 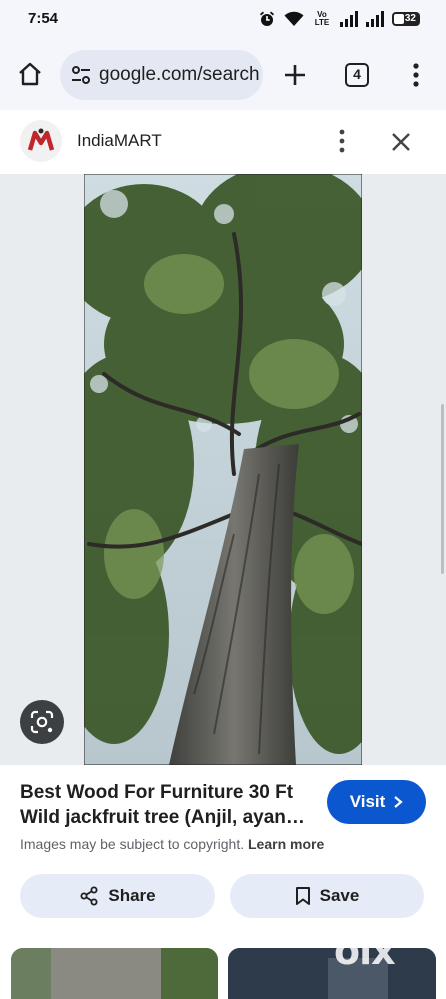 What do you see at coordinates (401, 142) in the screenshot?
I see `close-icon` at bounding box center [401, 142].